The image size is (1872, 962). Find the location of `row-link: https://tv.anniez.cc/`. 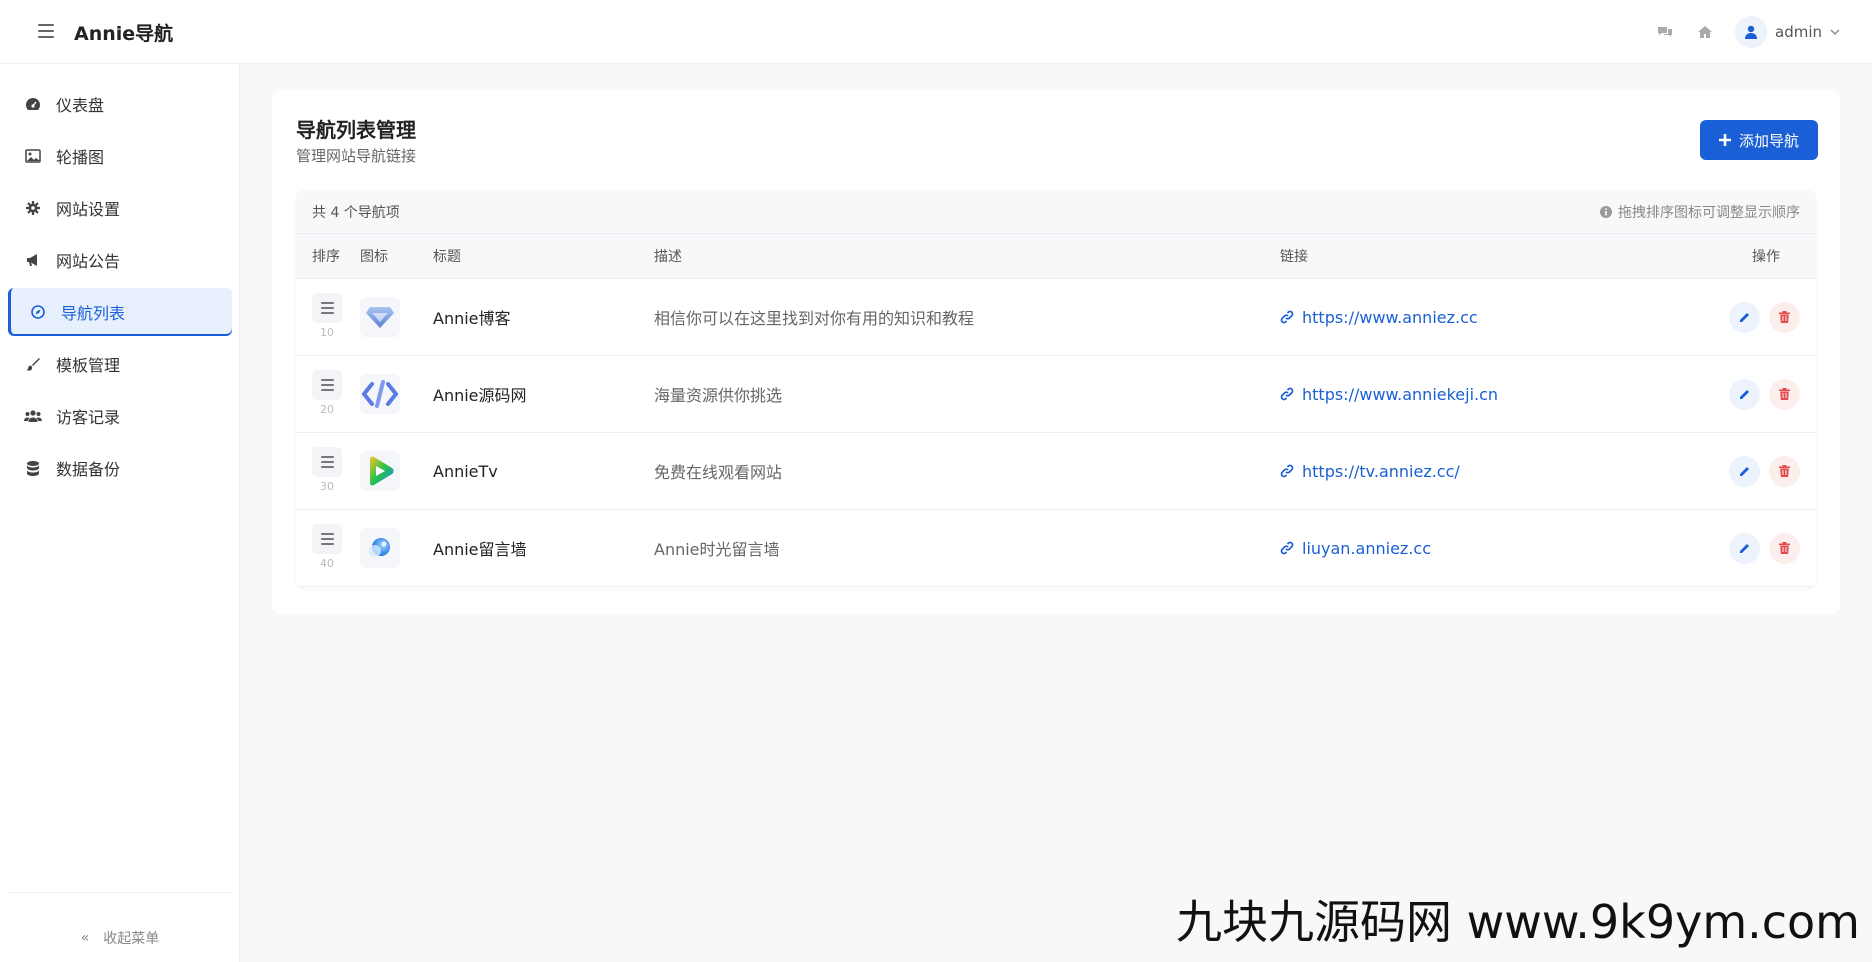

row-link: https://tv.anniez.cc/ is located at coordinates (1500, 471).